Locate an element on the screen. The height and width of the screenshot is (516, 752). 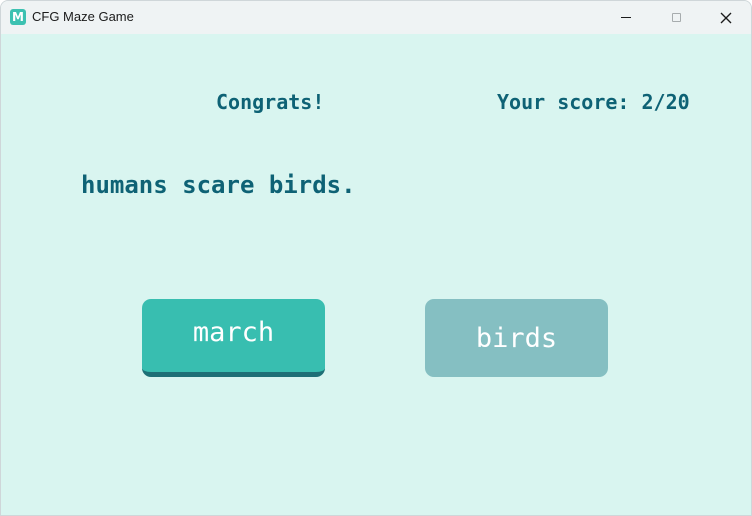
maximize-button is located at coordinates (676, 17).